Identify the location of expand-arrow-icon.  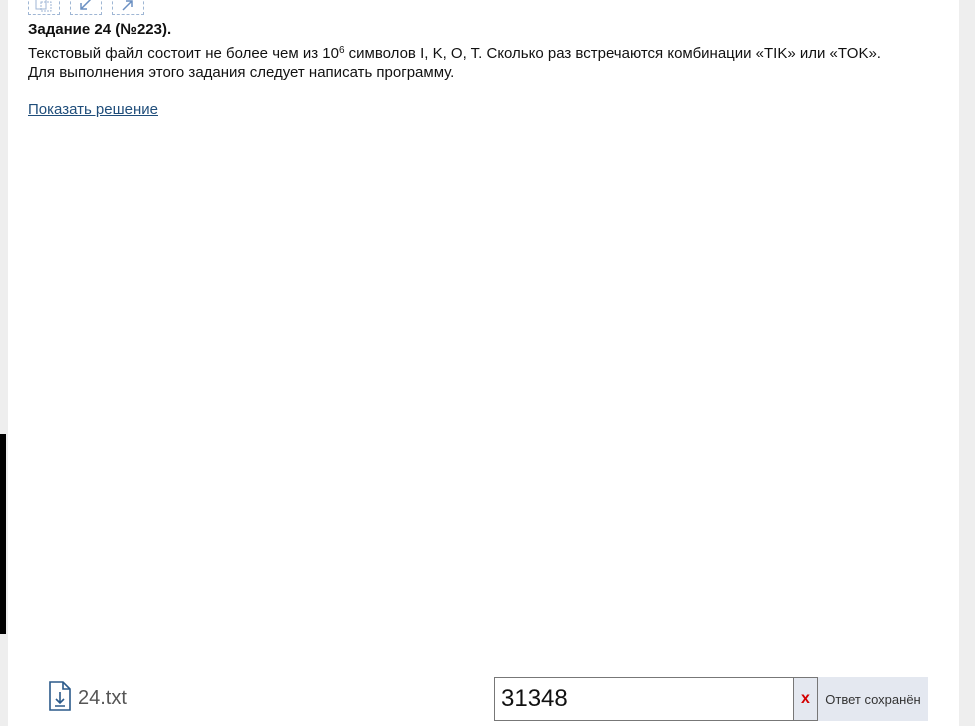
(128, 7).